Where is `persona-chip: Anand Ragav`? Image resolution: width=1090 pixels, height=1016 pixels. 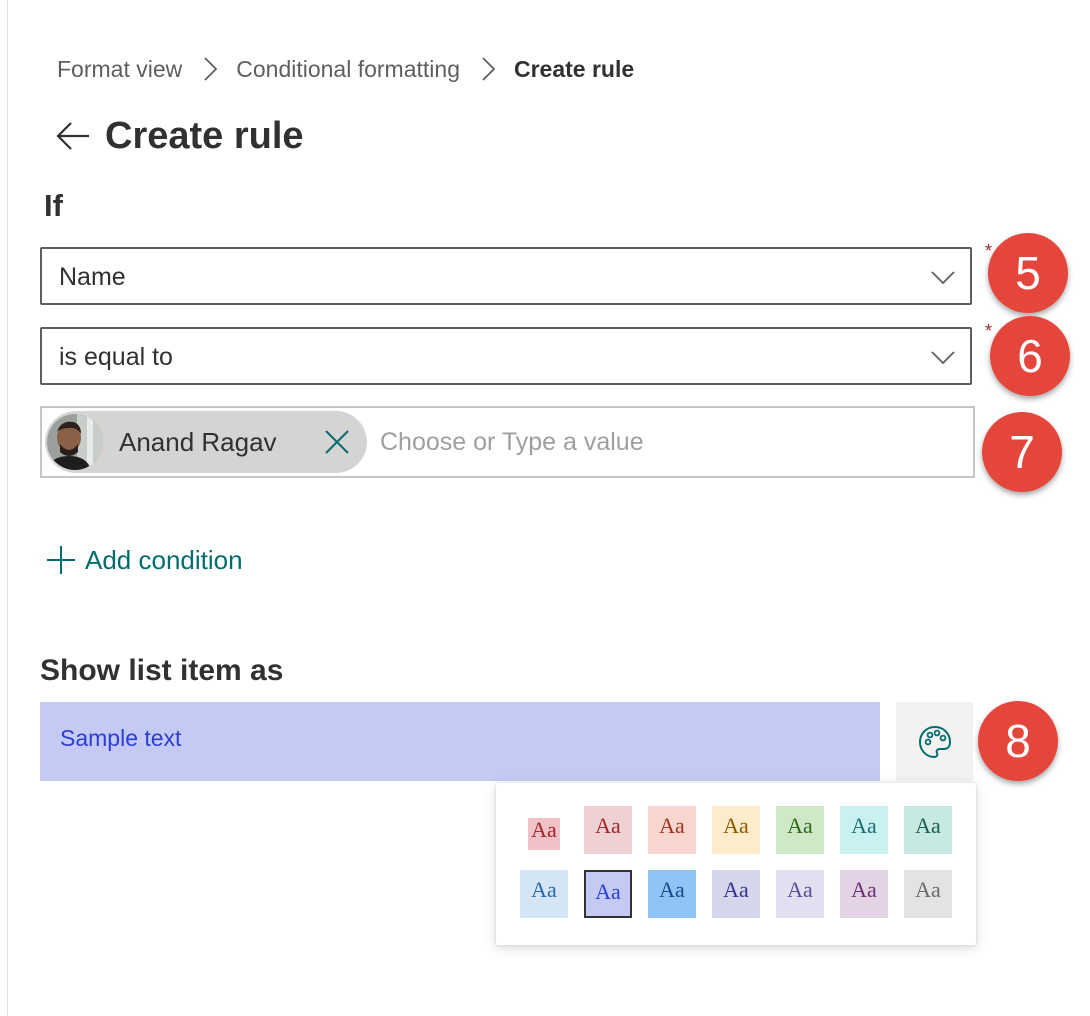 persona-chip: Anand Ragav is located at coordinates (206, 442).